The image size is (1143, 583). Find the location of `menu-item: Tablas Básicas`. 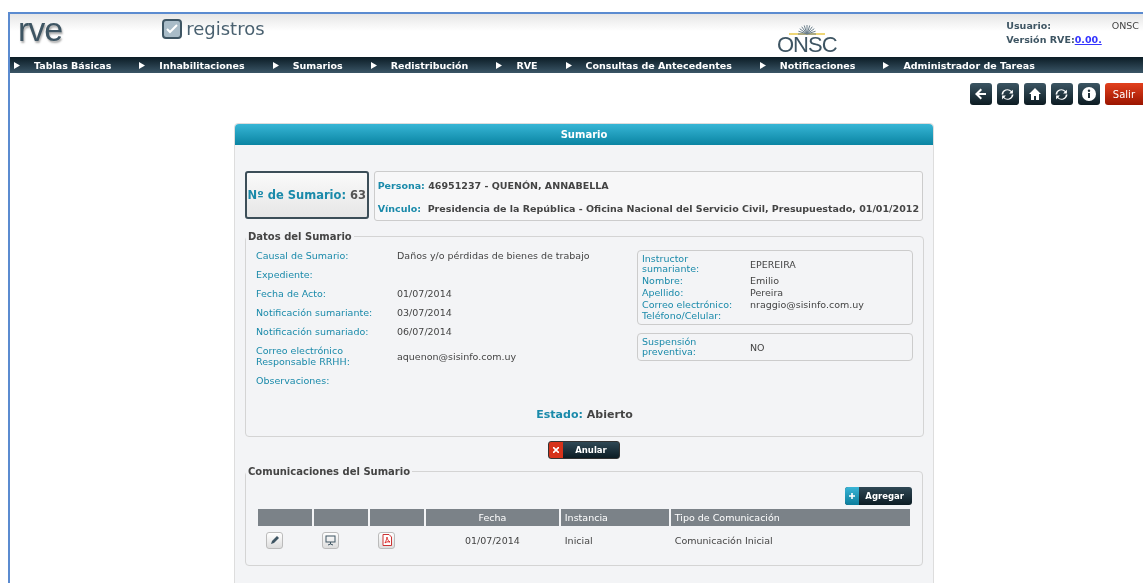

menu-item: Tablas Básicas is located at coordinates (73, 65).